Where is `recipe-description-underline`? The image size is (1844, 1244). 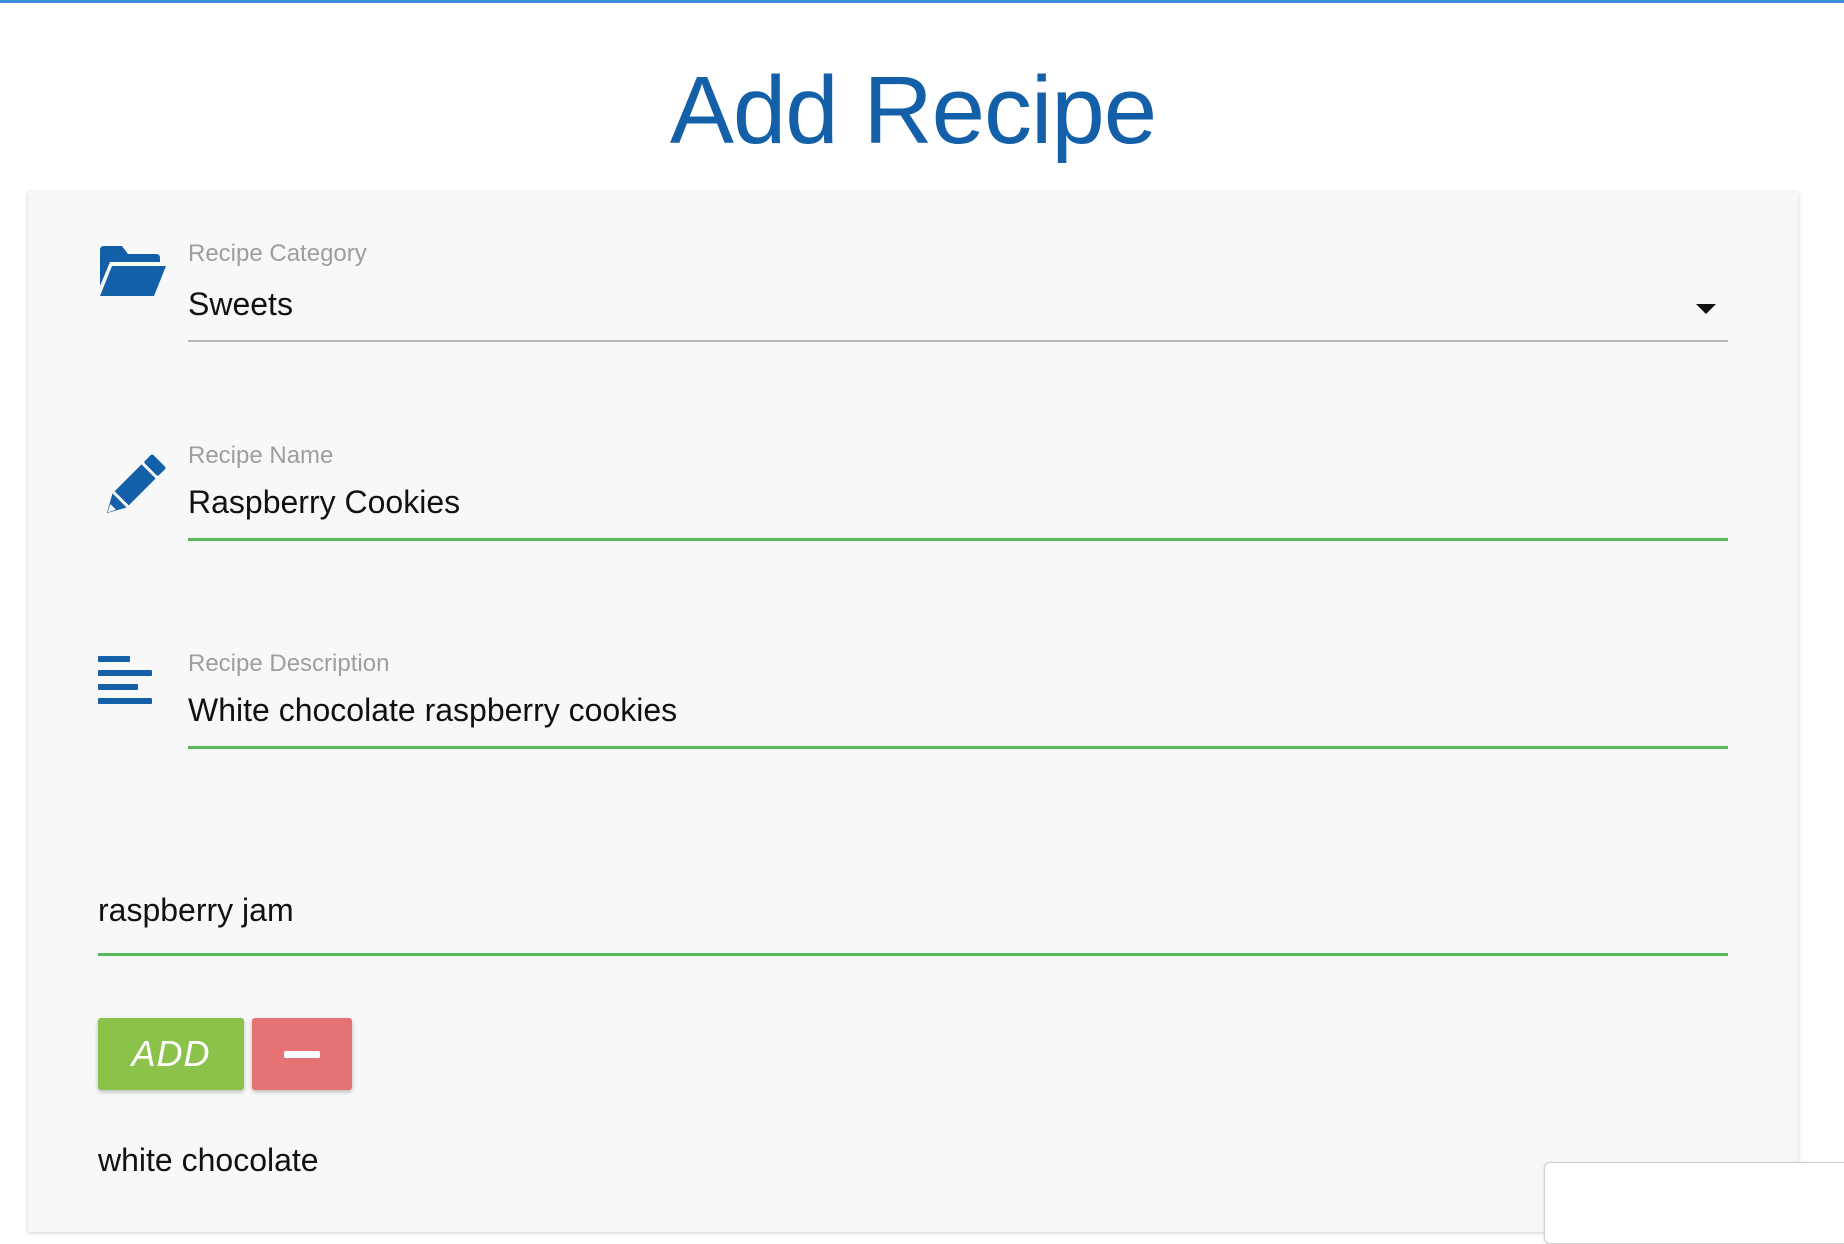 recipe-description-underline is located at coordinates (958, 747).